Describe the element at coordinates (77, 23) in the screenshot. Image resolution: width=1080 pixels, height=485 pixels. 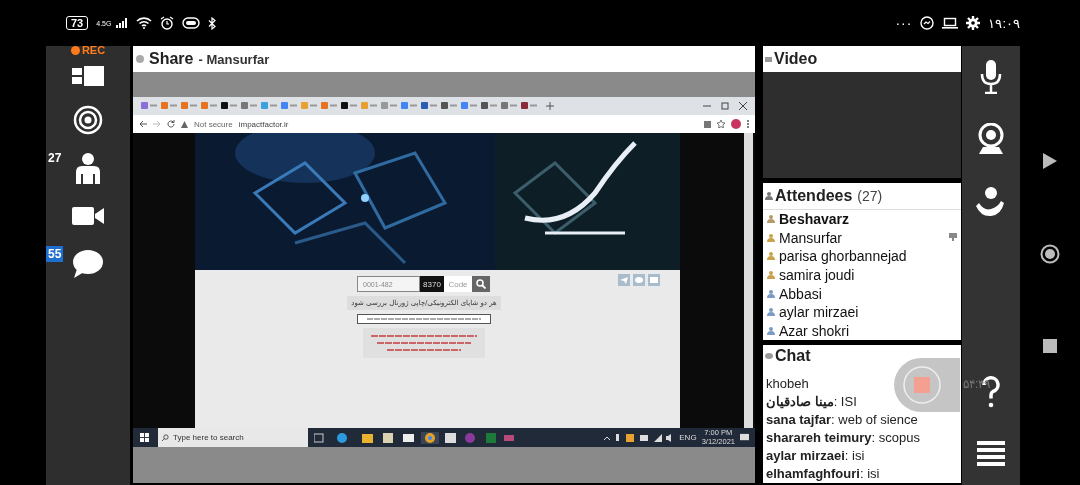
I see `battery-level: 73` at that location.